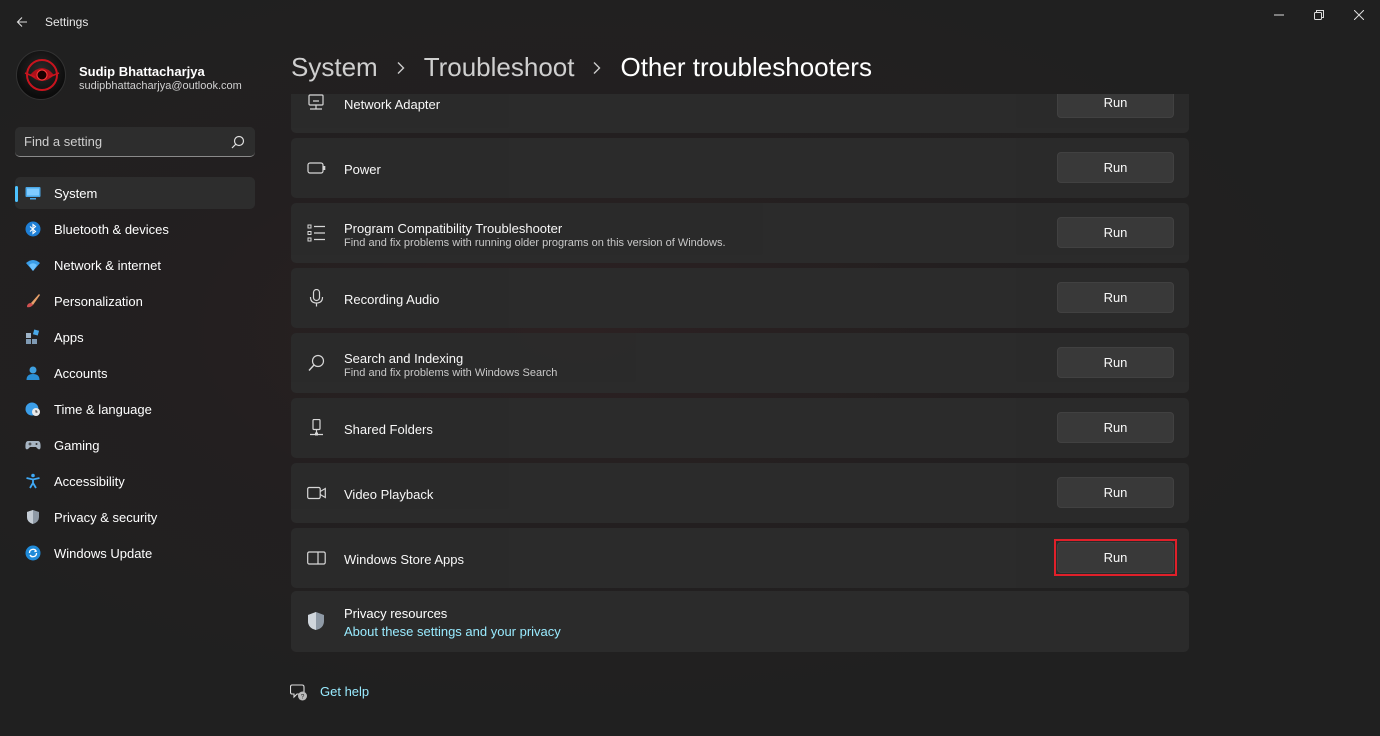 The height and width of the screenshot is (736, 1380). What do you see at coordinates (103, 409) in the screenshot?
I see `sidebar-item-label: Time & language` at bounding box center [103, 409].